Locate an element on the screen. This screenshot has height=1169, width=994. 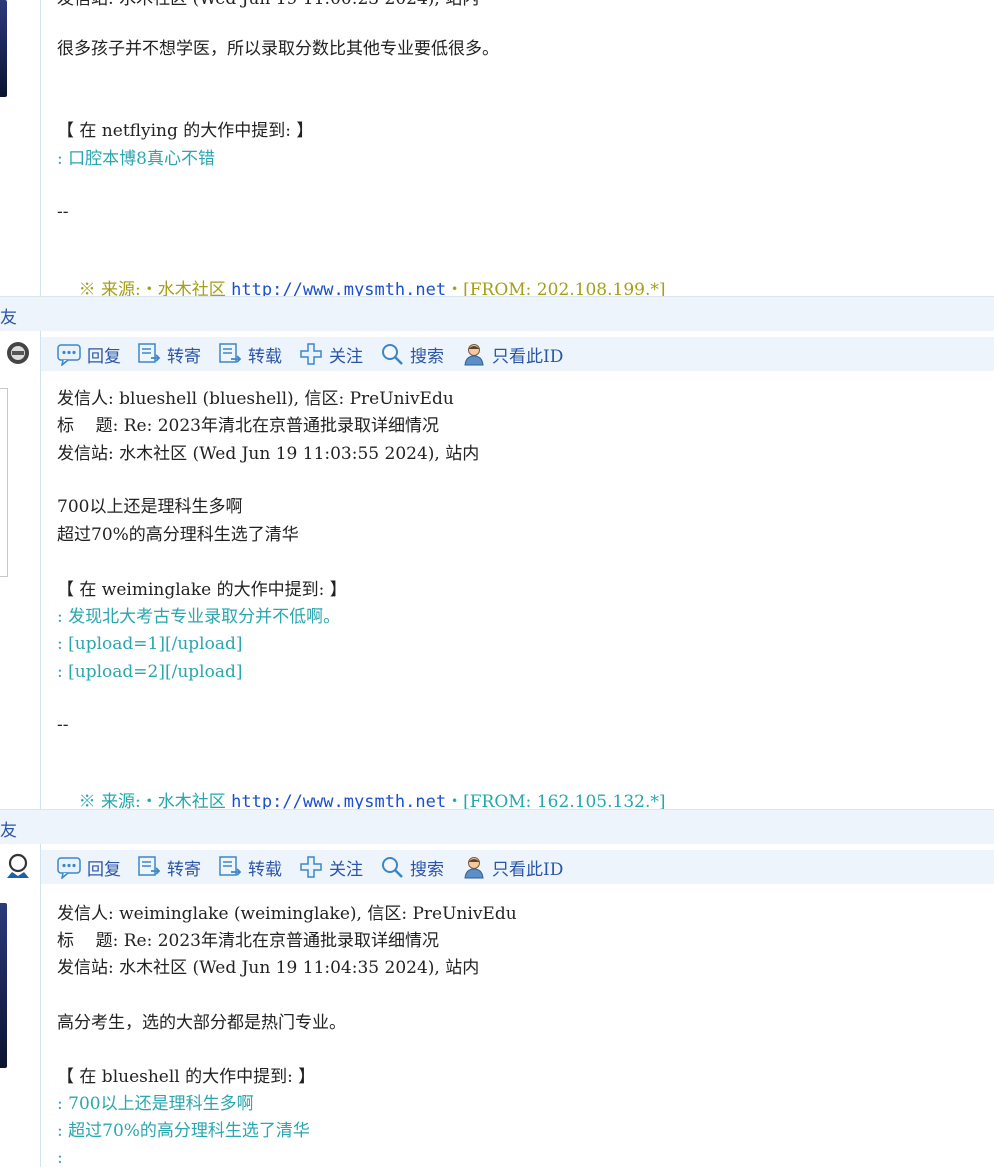
post-text: 很多孩子并不想学医，所以录取分数比其他专业要低很多。 is located at coordinates (278, 49).